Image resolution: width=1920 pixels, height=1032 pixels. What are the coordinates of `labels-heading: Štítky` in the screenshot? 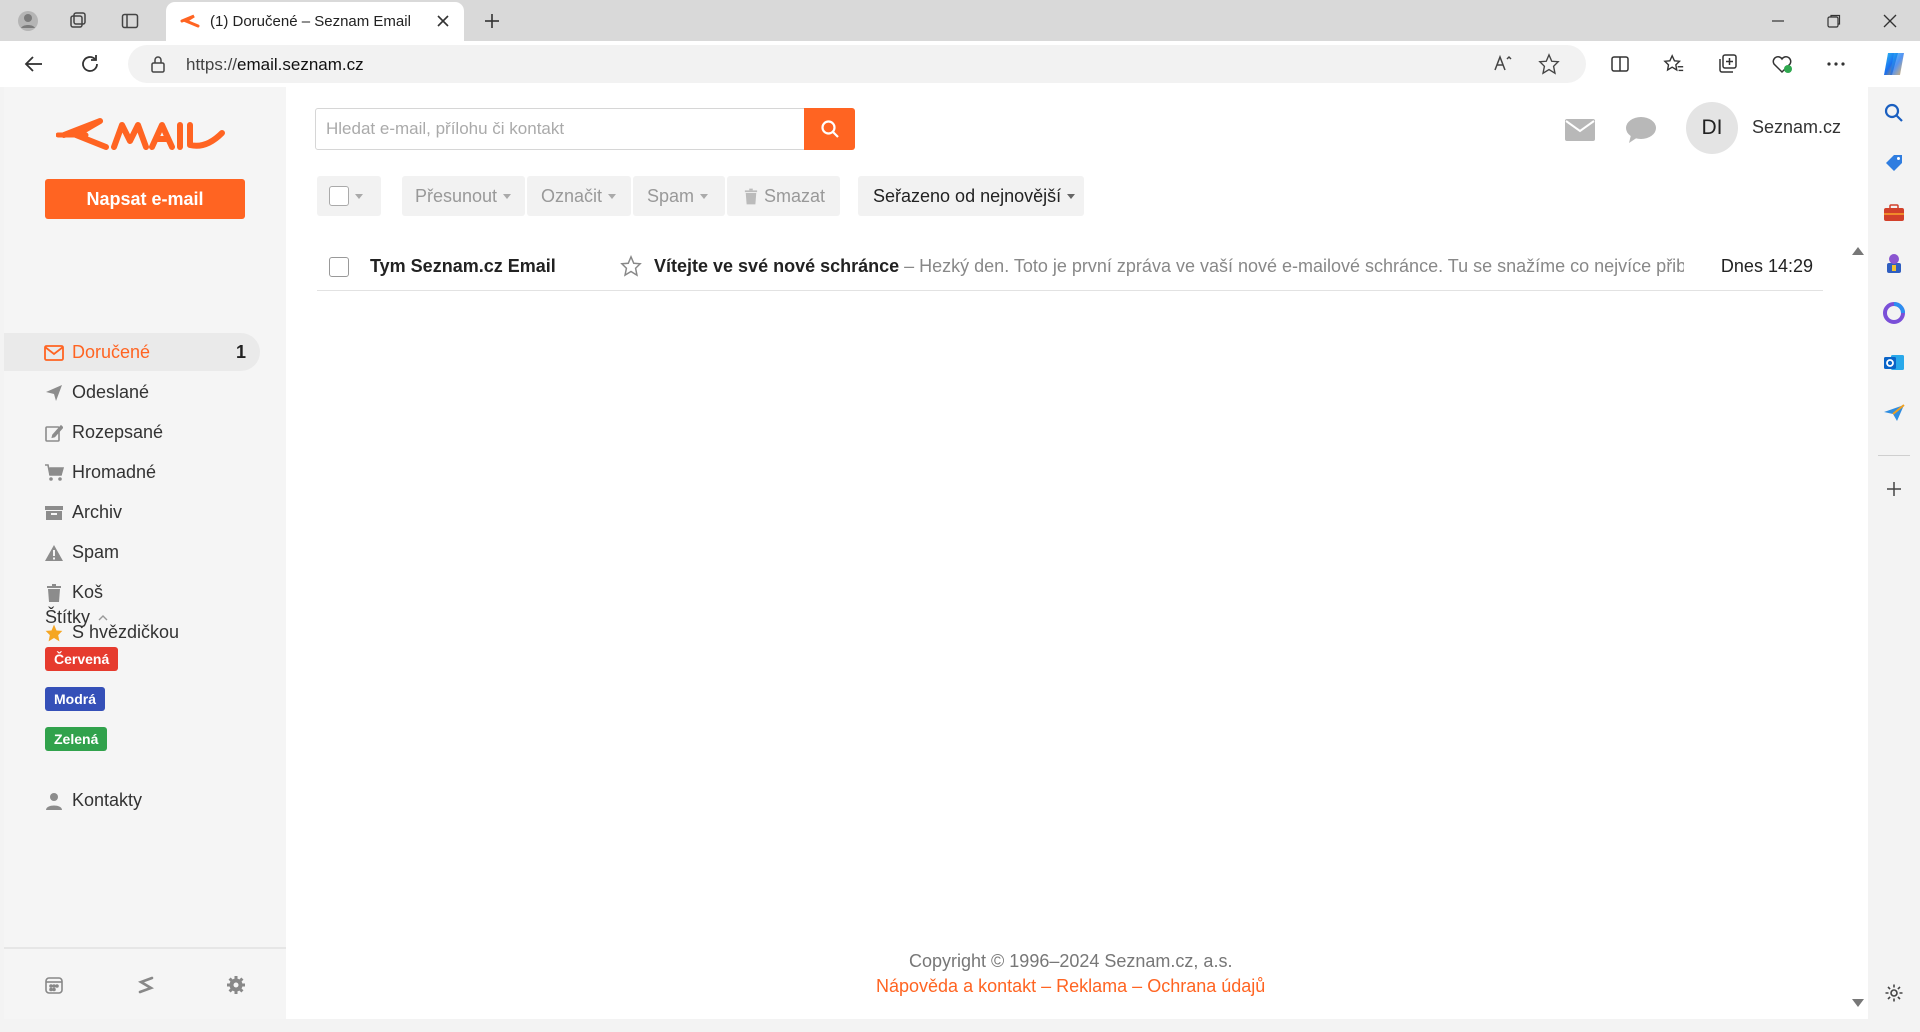 It's located at (76, 617).